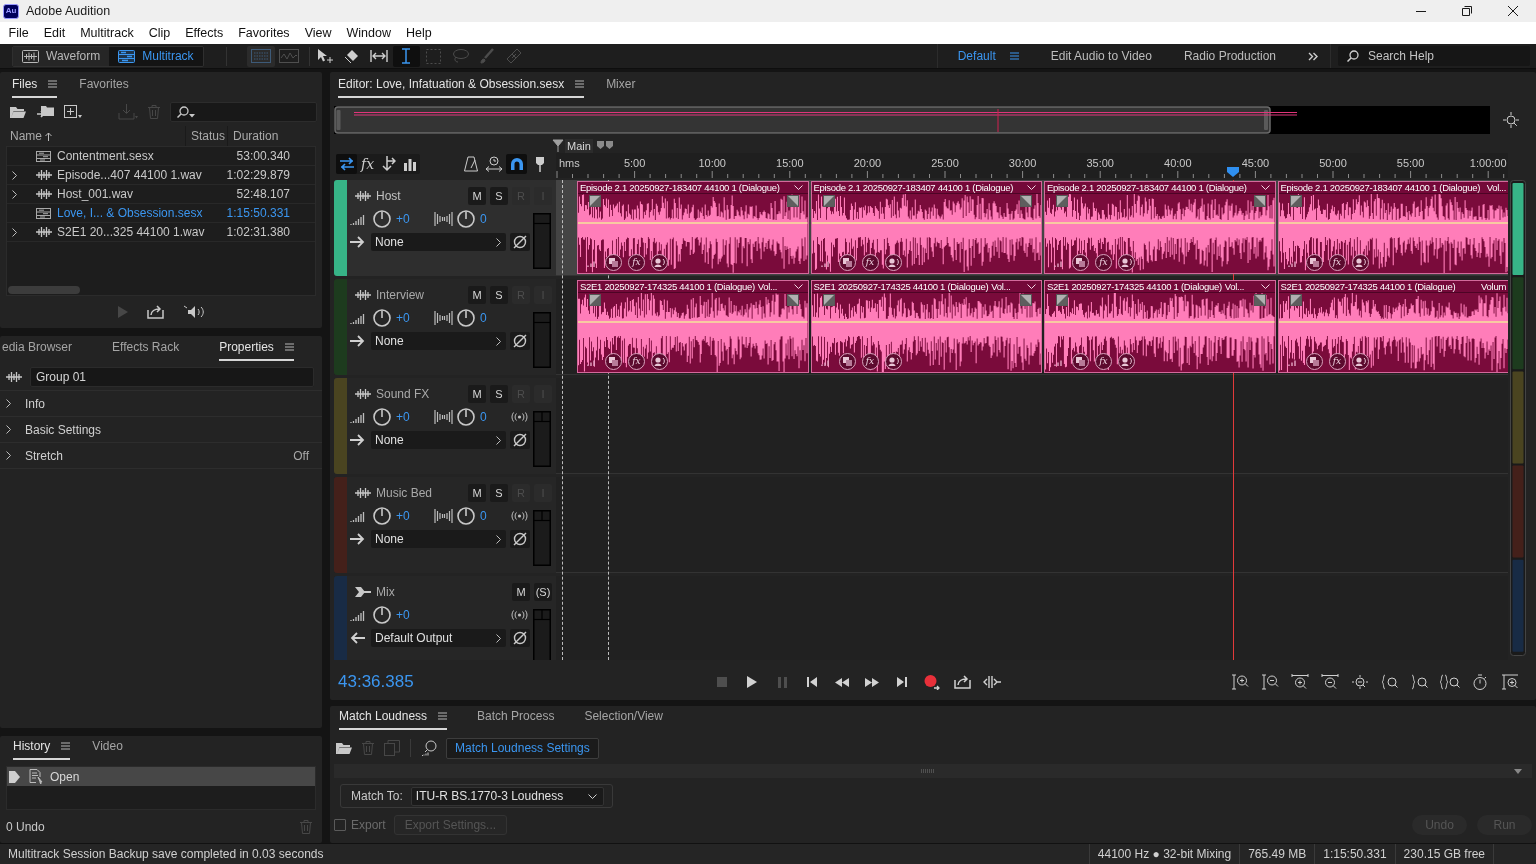 The height and width of the screenshot is (864, 1536). Describe the element at coordinates (156, 56) in the screenshot. I see `mode-tab: Multitrack` at that location.